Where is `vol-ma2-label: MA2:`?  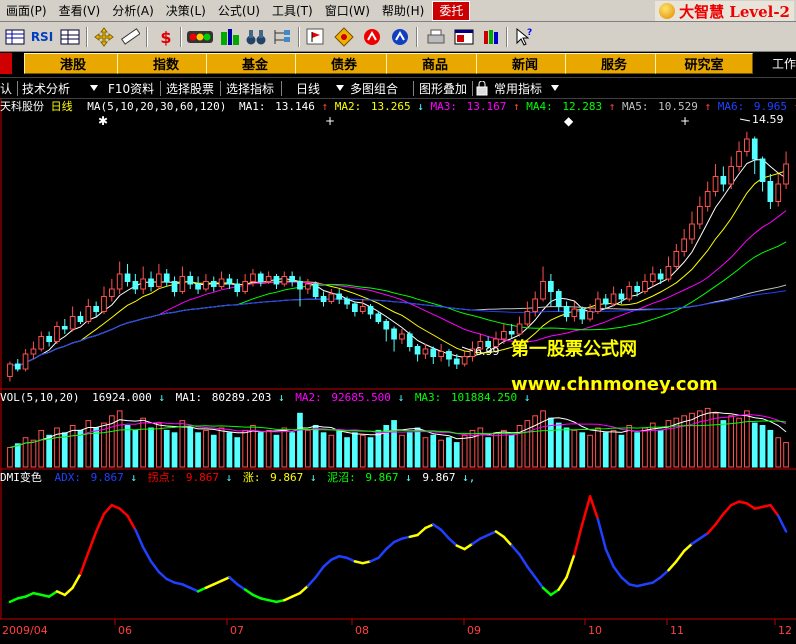 vol-ma2-label: MA2: is located at coordinates (308, 397).